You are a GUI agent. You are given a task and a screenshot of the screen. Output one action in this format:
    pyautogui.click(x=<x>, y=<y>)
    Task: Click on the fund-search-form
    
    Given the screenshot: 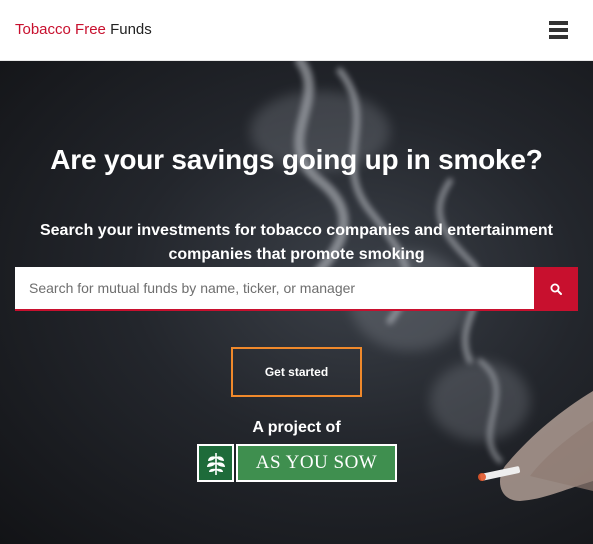 What is the action you would take?
    pyautogui.click(x=296, y=289)
    